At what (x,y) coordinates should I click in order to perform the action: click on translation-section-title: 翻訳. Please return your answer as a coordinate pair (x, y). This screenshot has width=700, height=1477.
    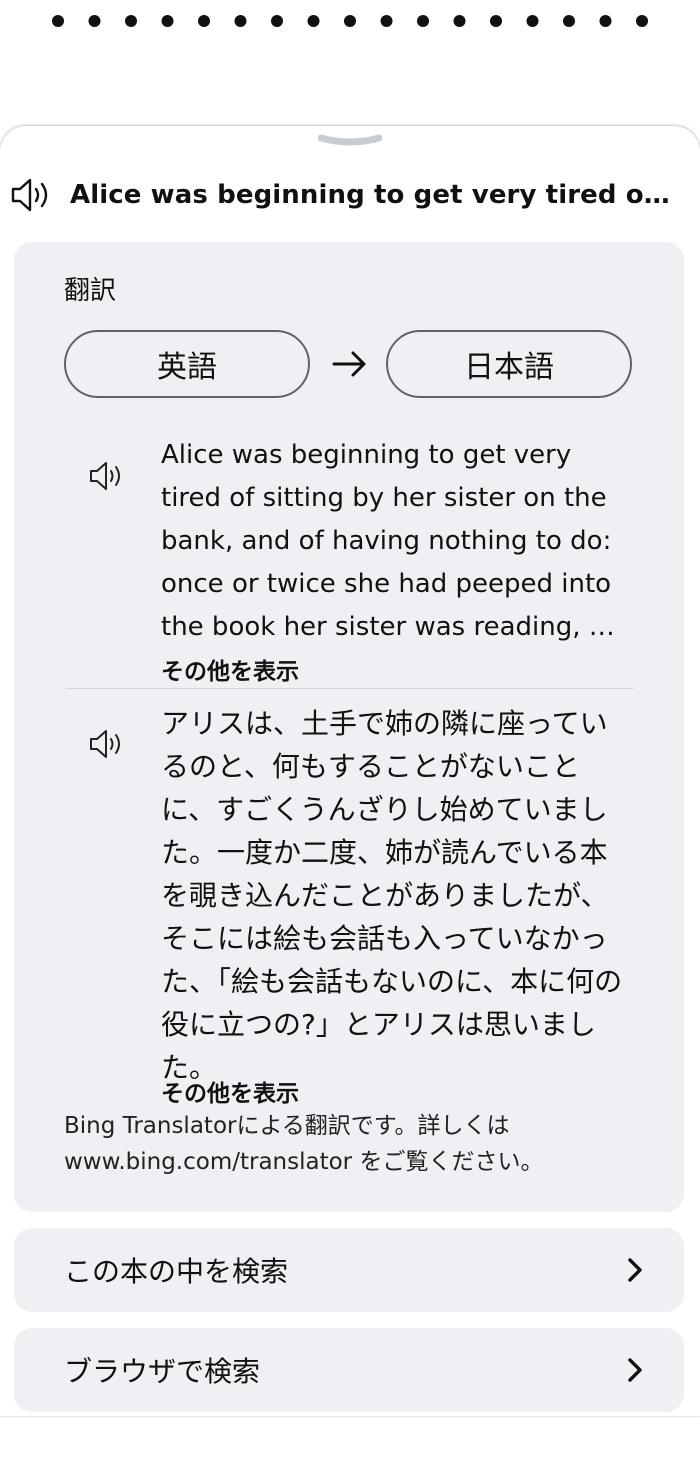
    Looking at the image, I should click on (90, 291).